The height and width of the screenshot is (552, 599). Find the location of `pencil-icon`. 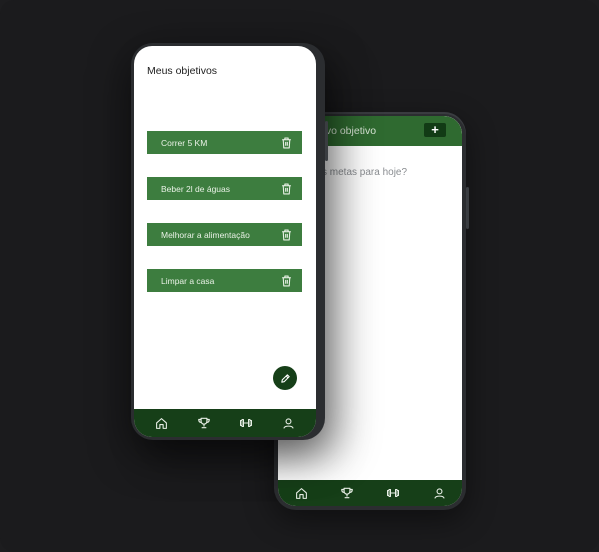

pencil-icon is located at coordinates (285, 378).